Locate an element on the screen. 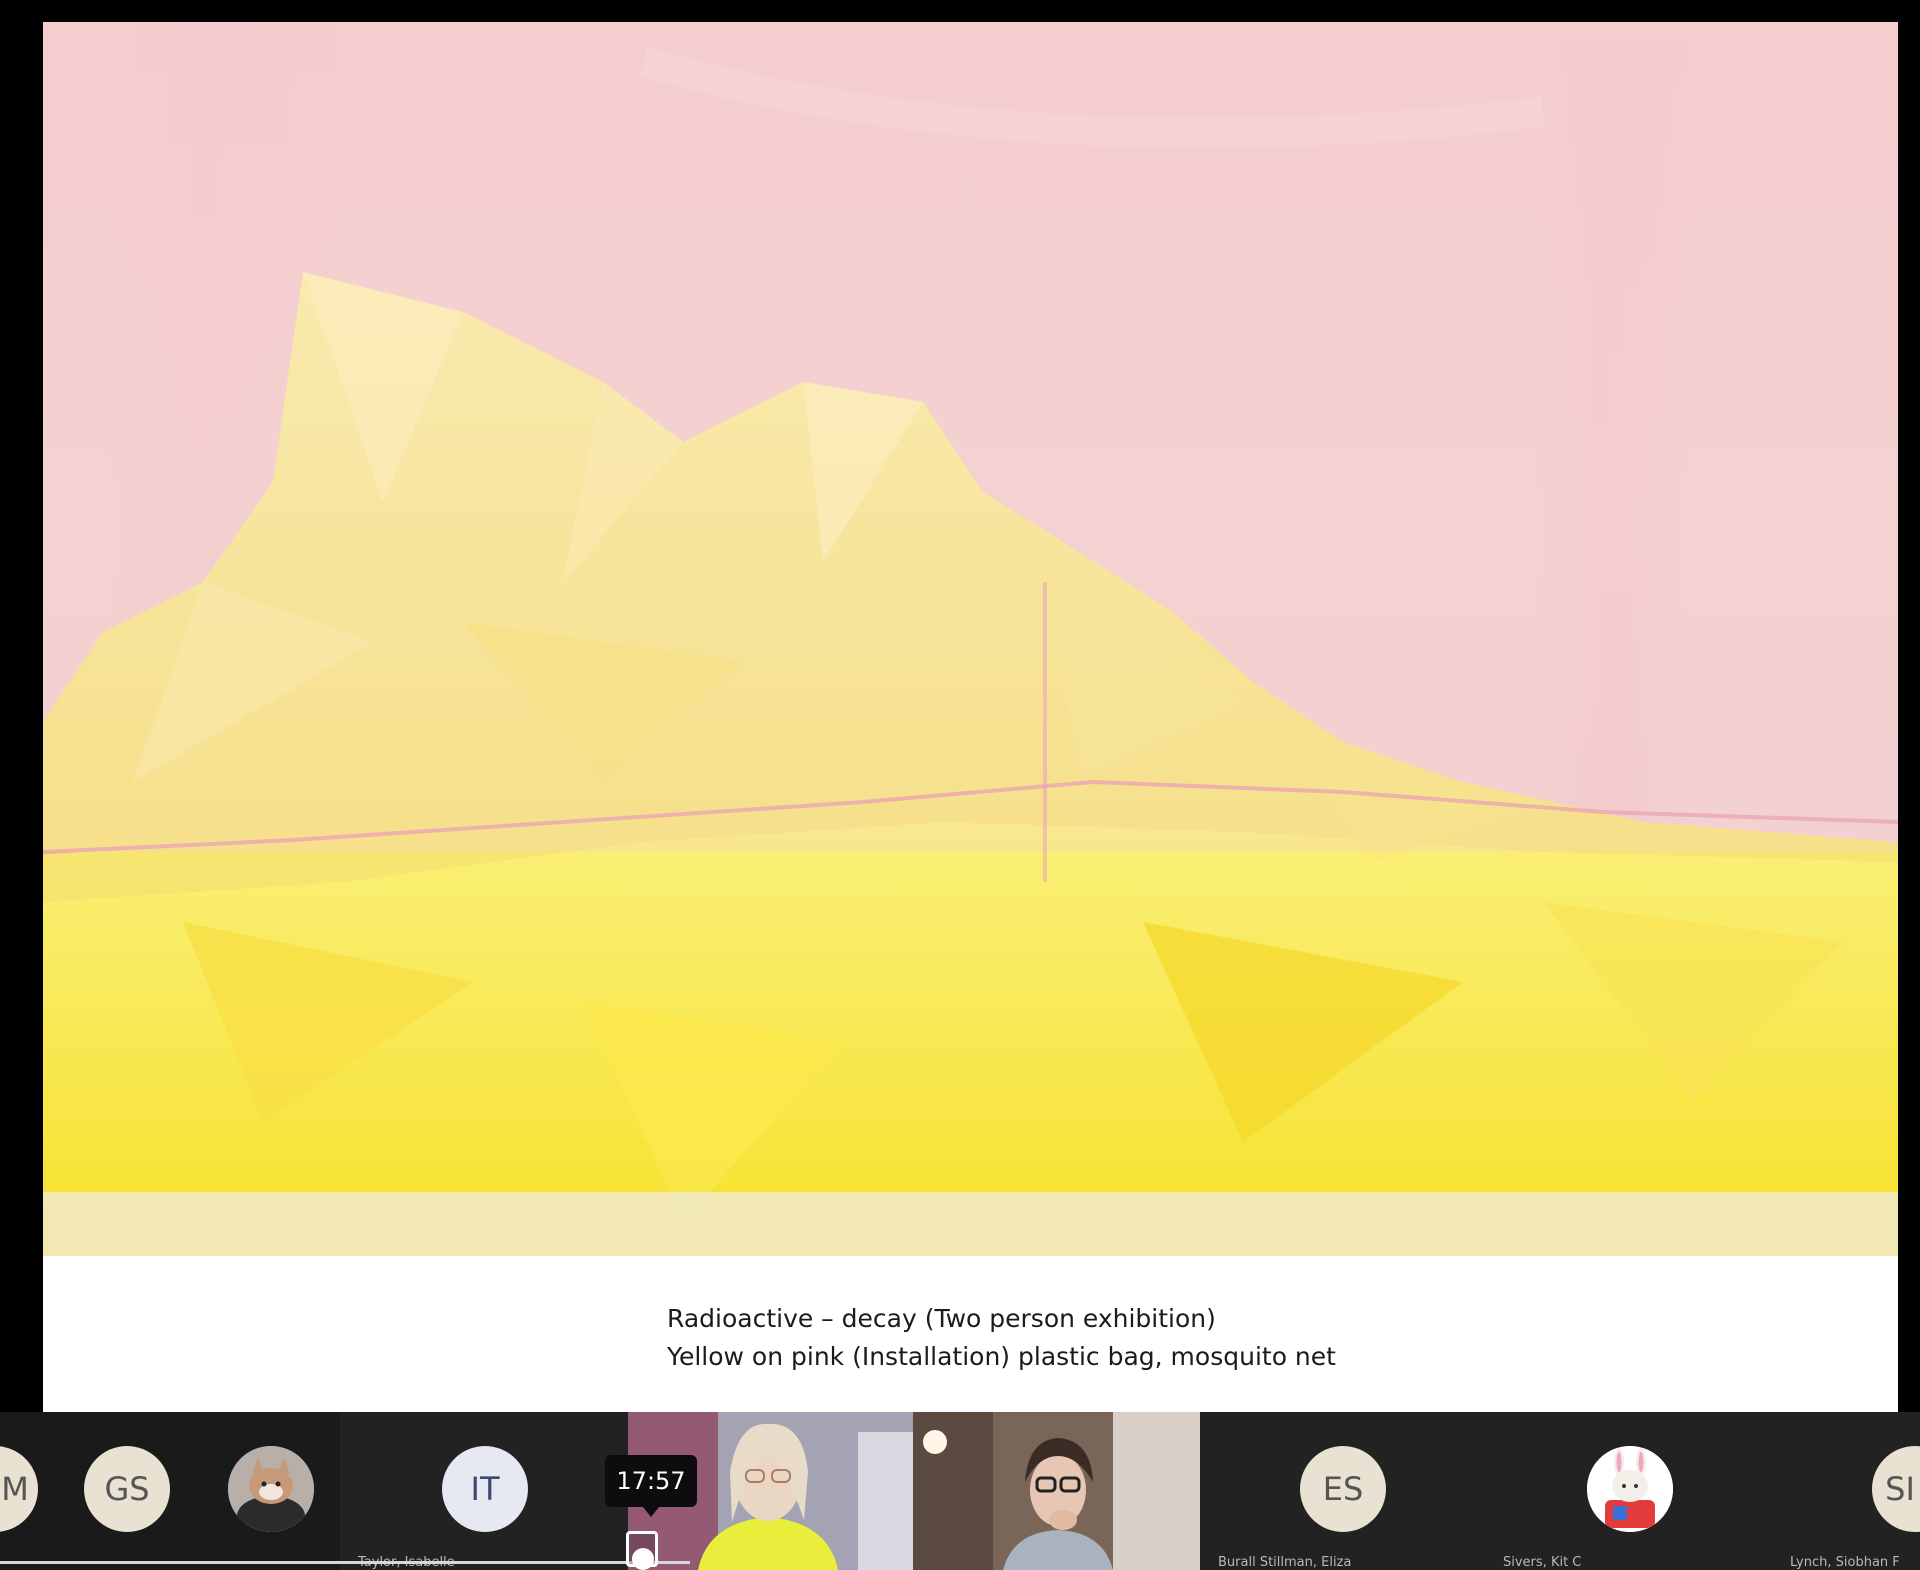 The width and height of the screenshot is (1920, 1570). participant-strip: M GS IT Taylor, Isabelle is located at coordinates (960, 1491).